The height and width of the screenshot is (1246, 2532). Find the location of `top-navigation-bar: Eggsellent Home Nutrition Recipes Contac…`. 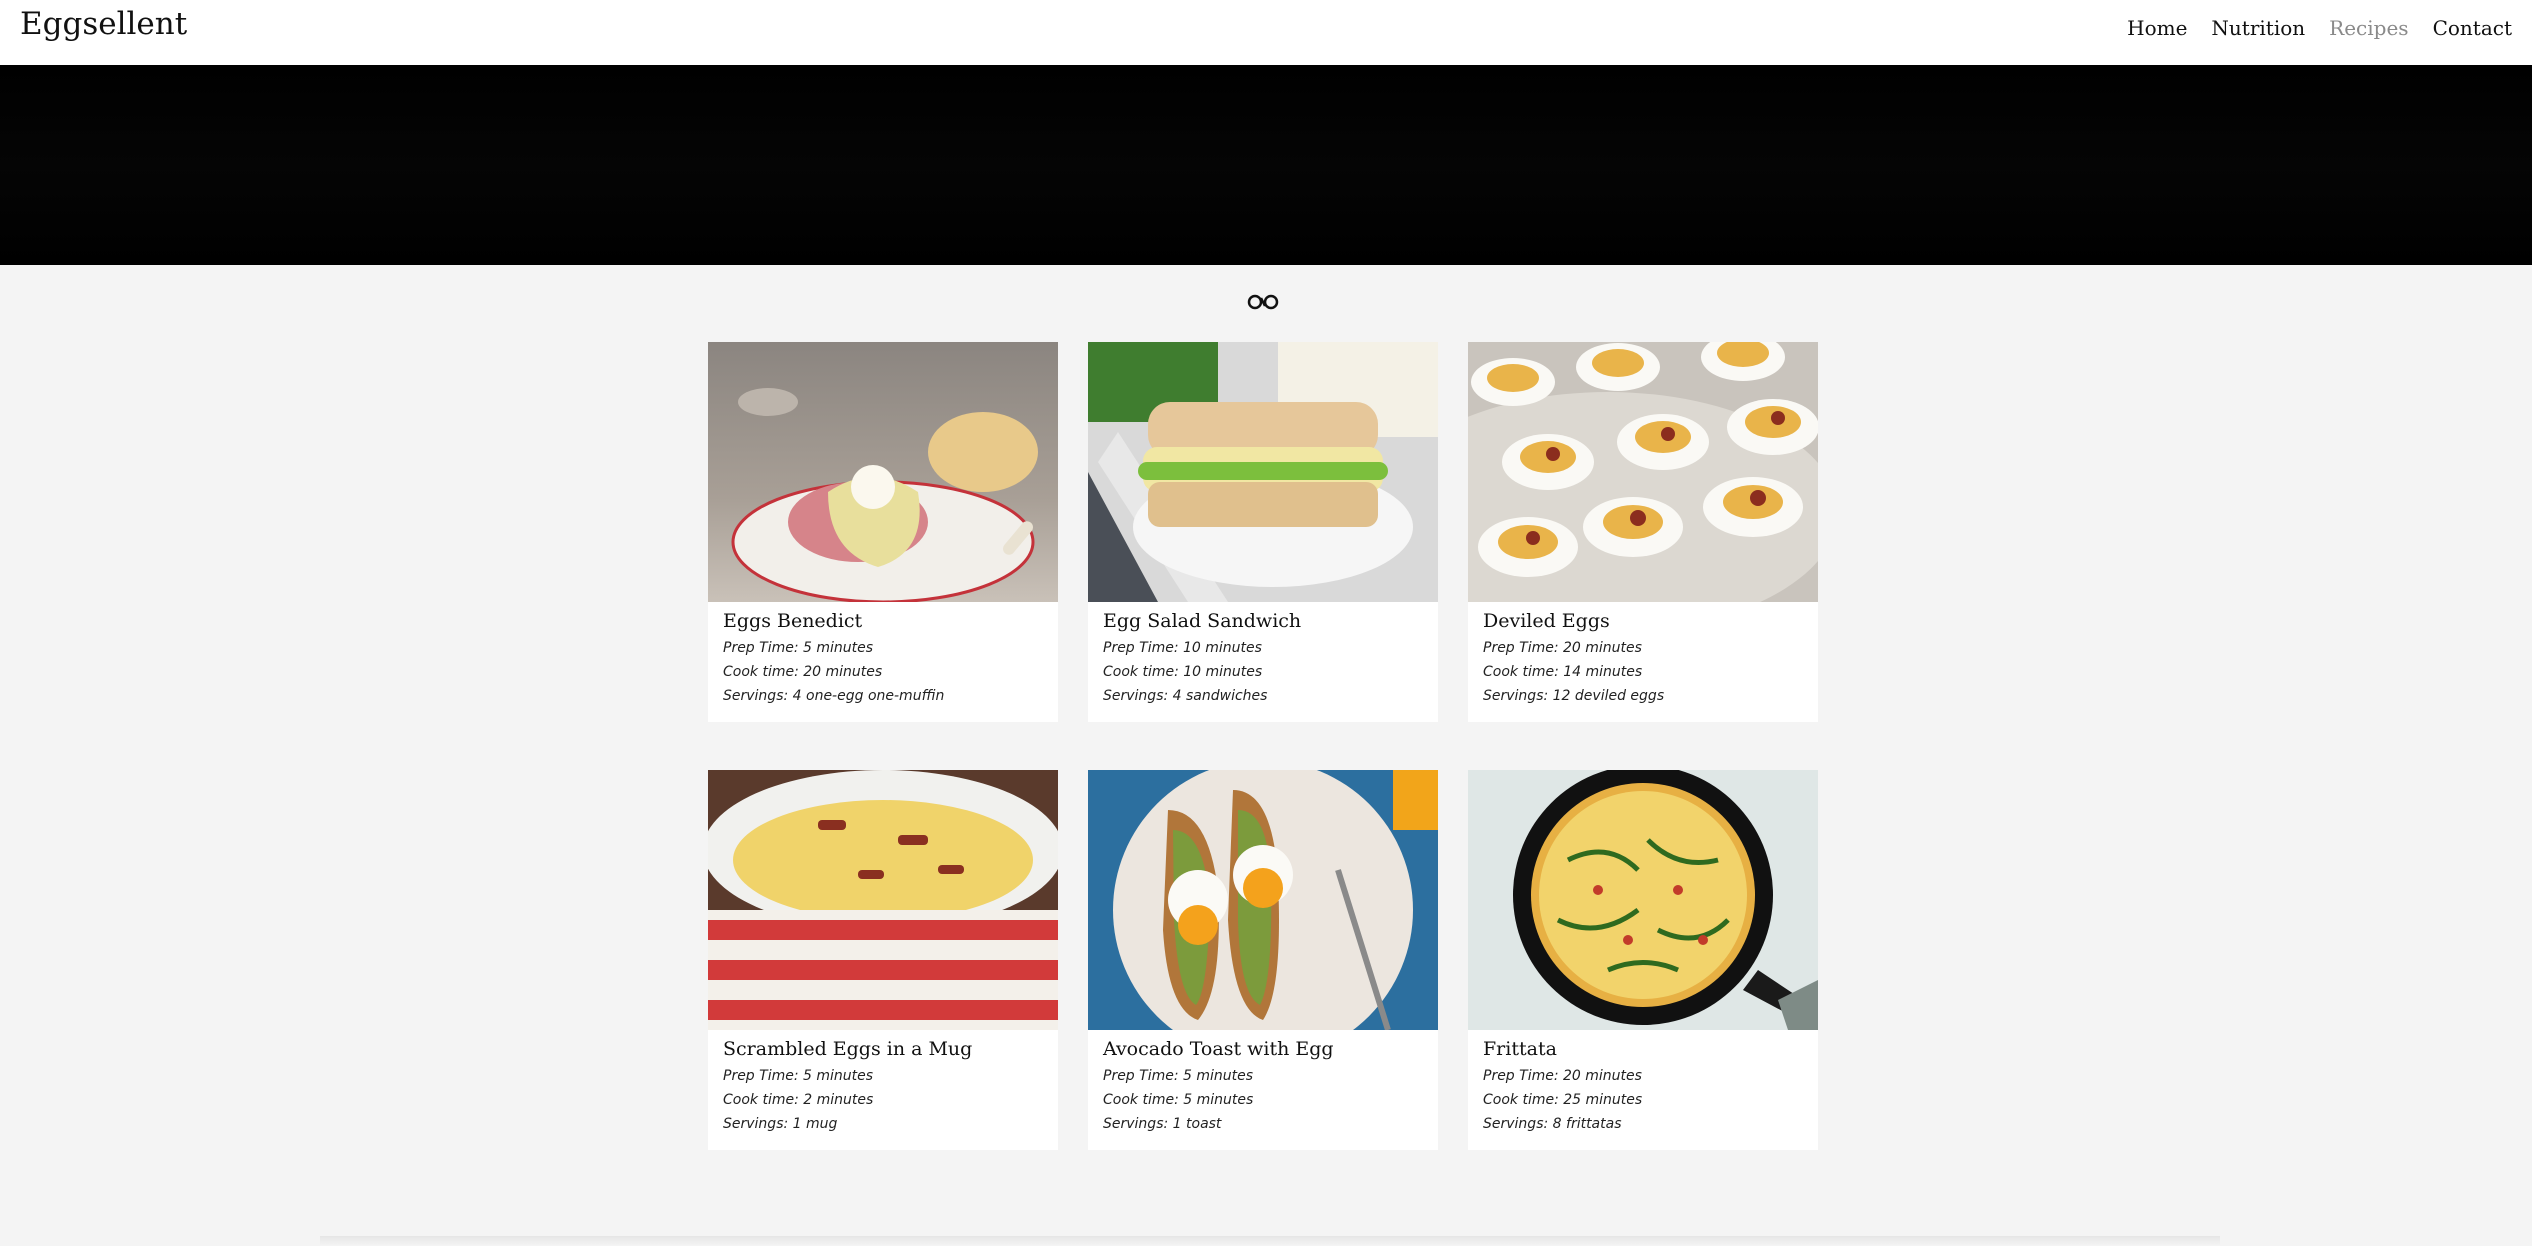

top-navigation-bar: Eggsellent Home Nutrition Recipes Contac… is located at coordinates (1266, 32).